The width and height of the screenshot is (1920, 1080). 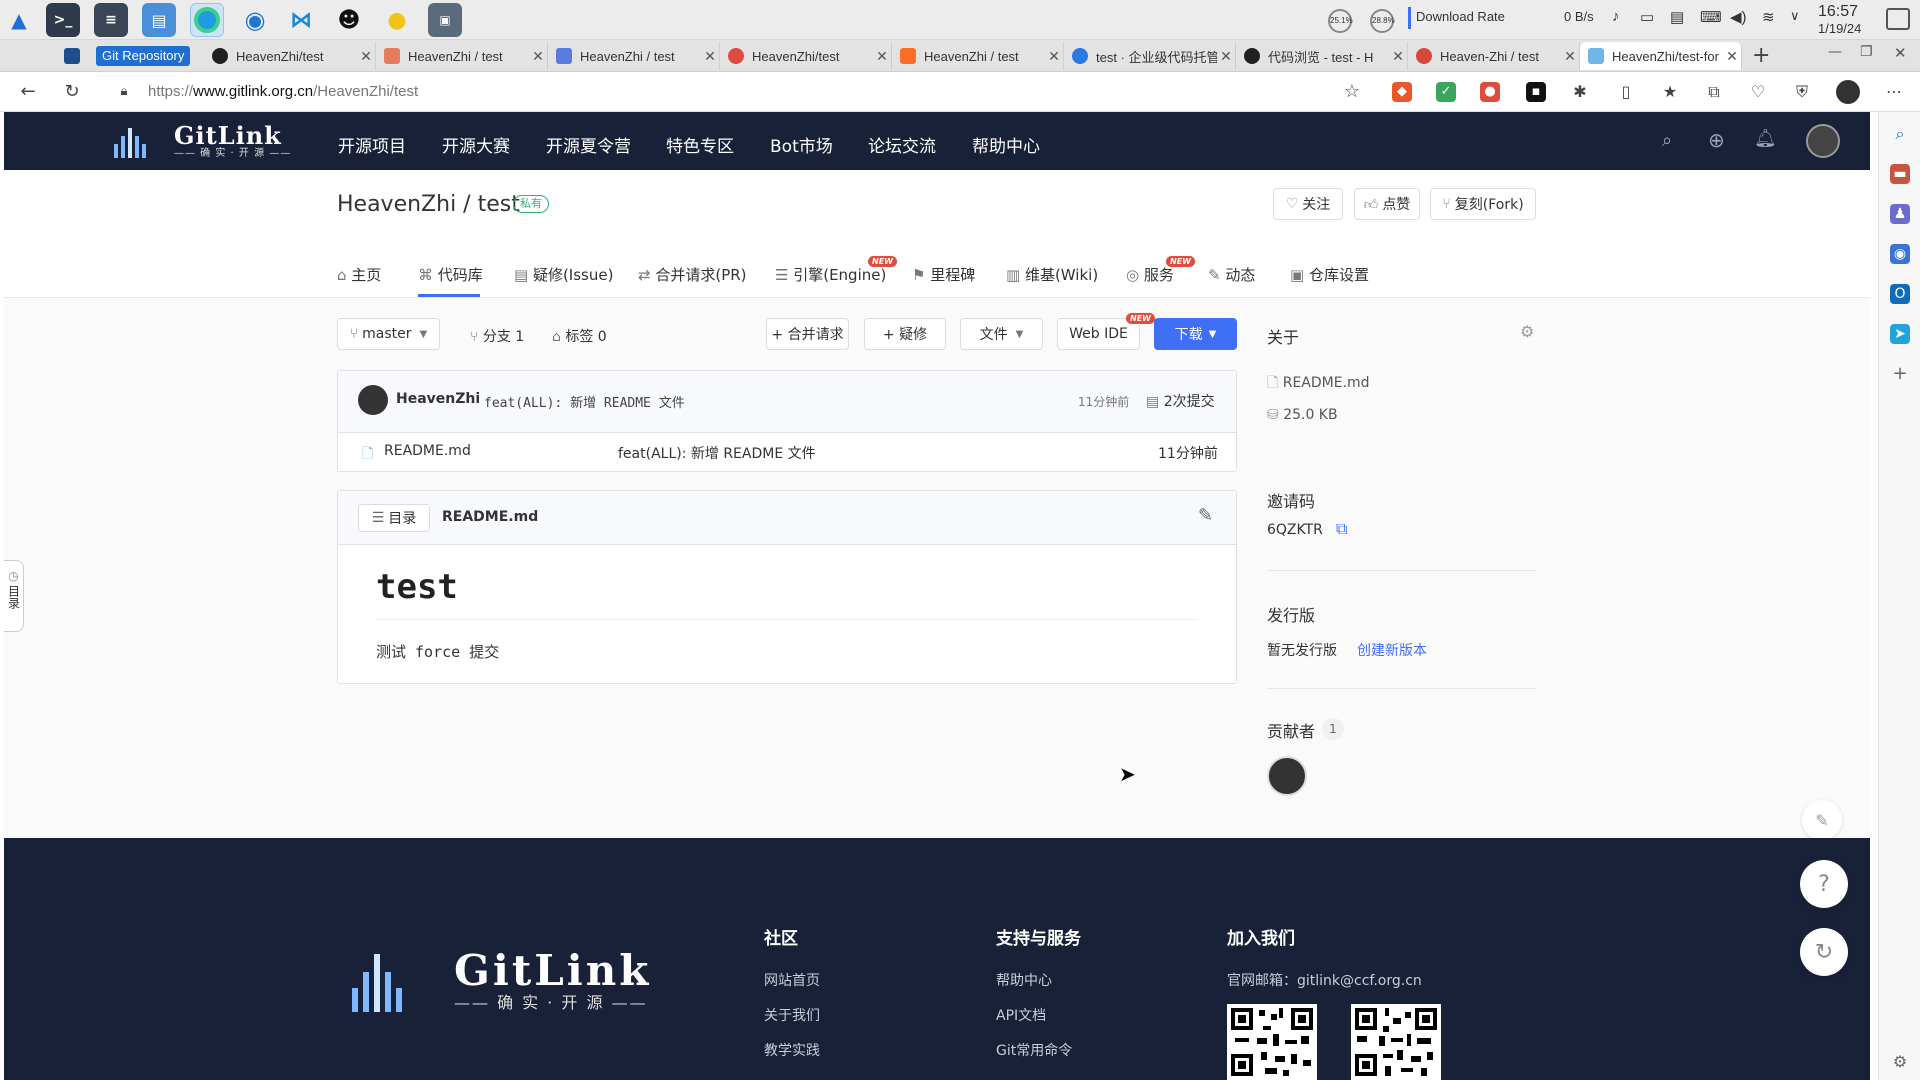 I want to click on create-release-link: 创建新版本, so click(x=1392, y=650).